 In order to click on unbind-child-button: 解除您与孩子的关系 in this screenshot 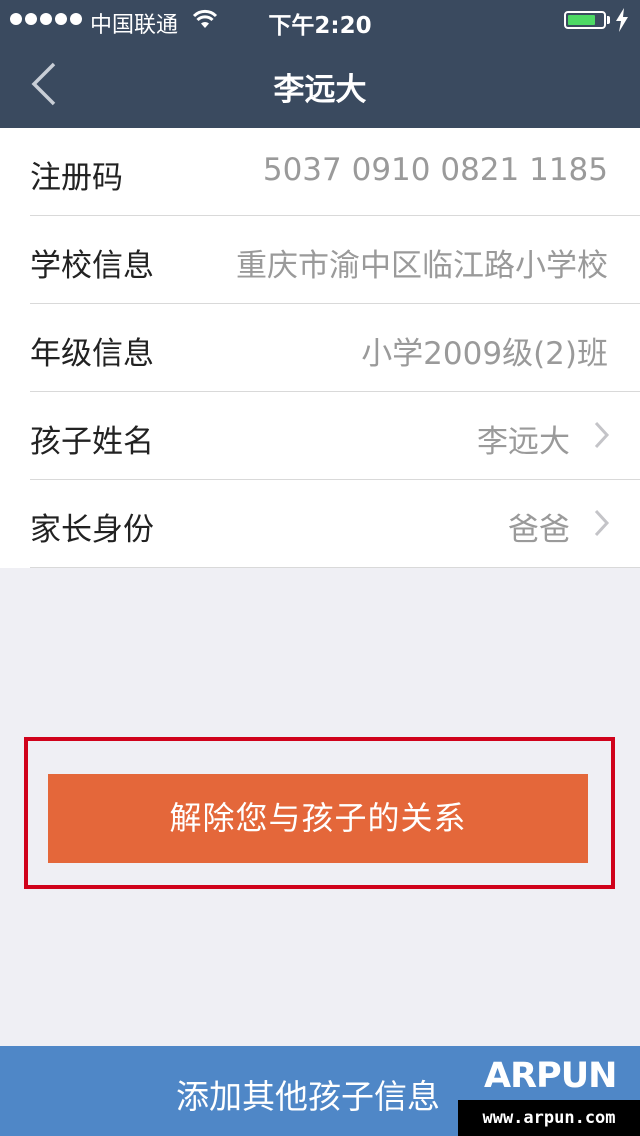, I will do `click(318, 818)`.